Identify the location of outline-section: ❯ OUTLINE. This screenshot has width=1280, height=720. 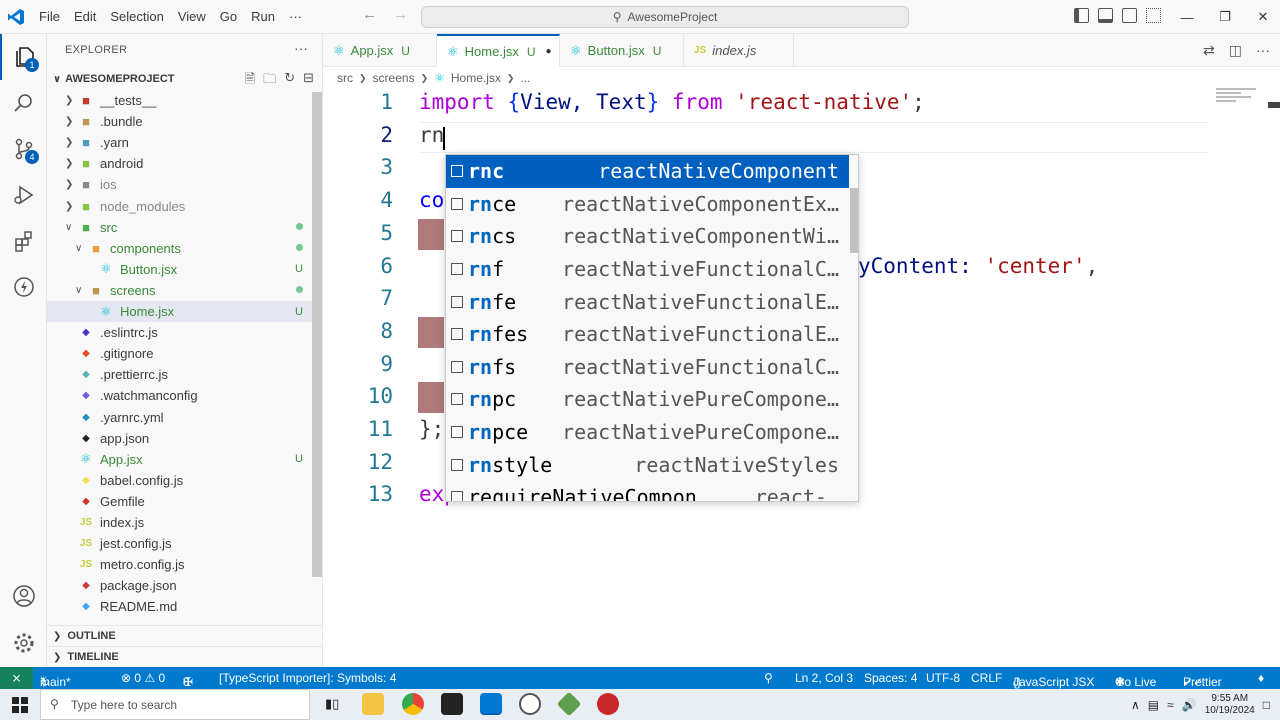
(185, 635).